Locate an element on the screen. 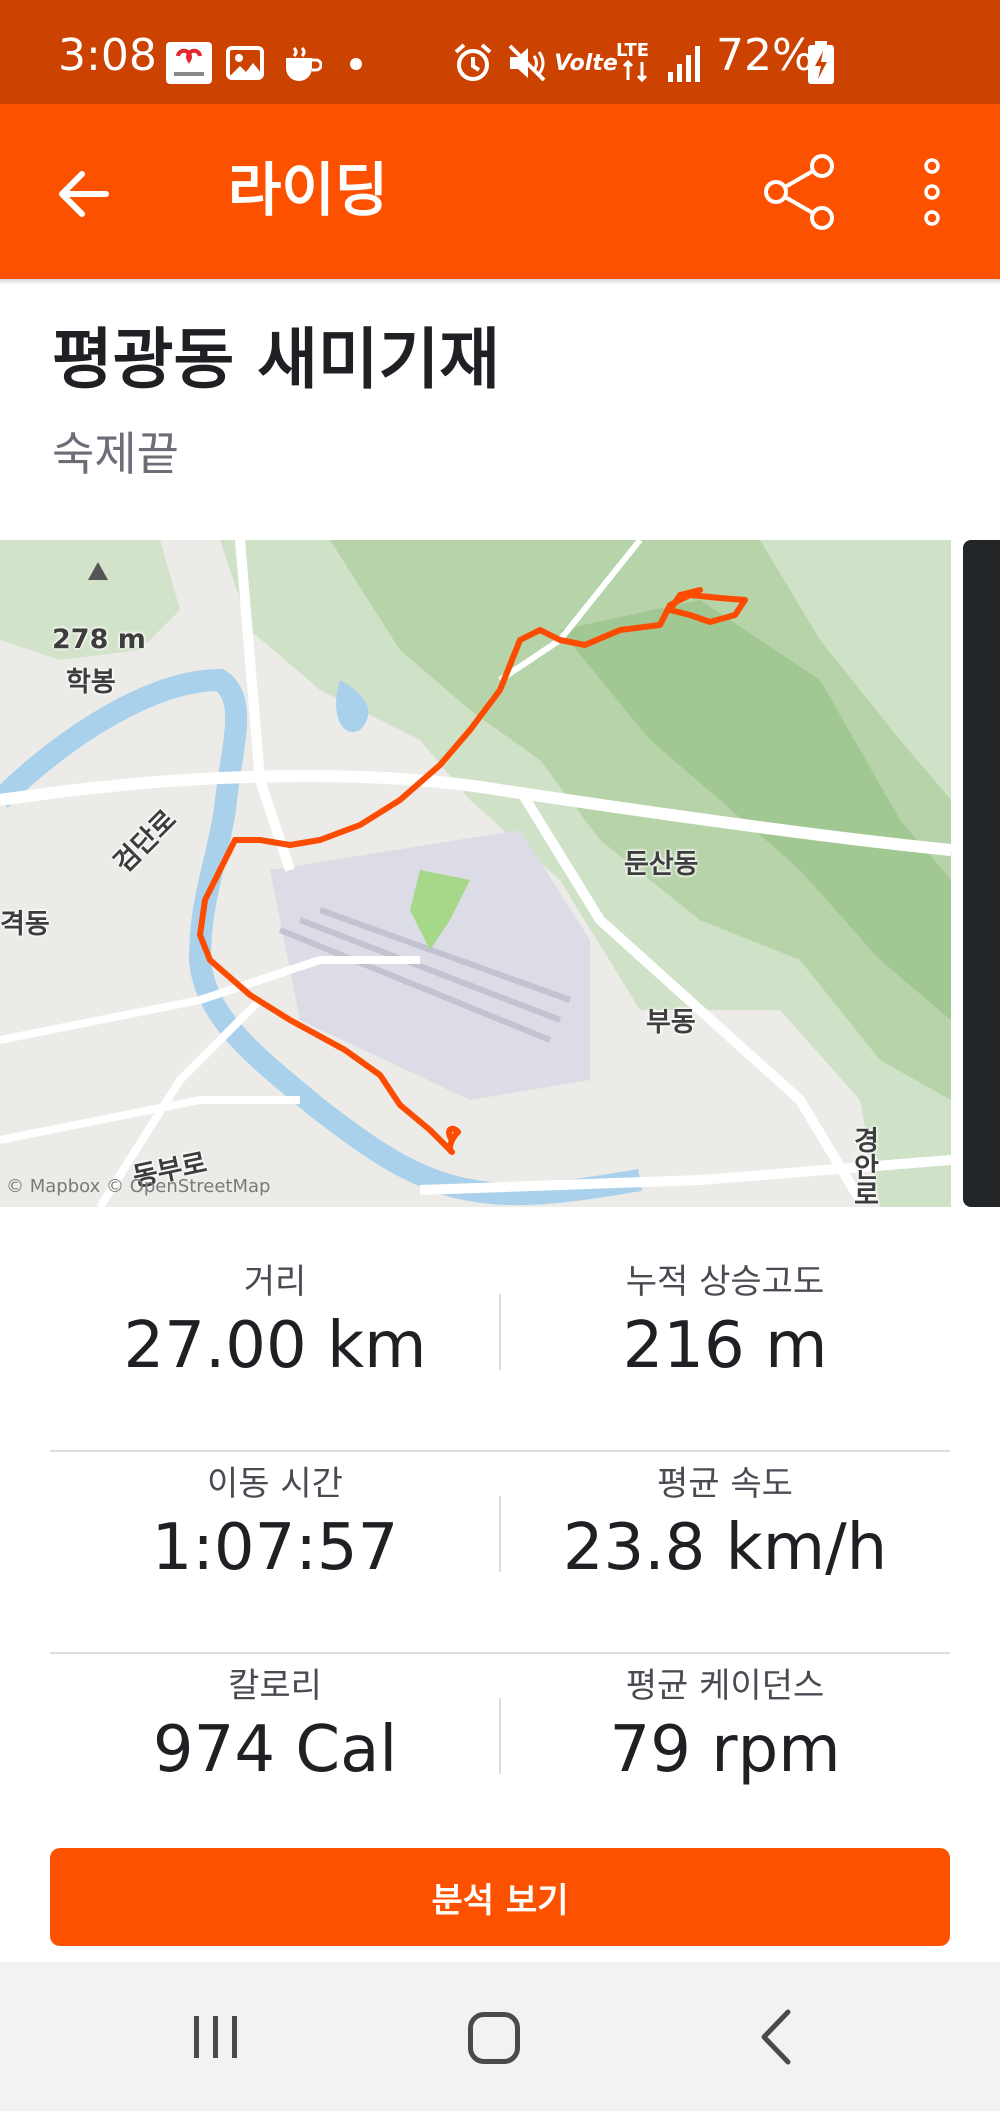 Image resolution: width=1000 pixels, height=2111 pixels. app-bar-shadow is located at coordinates (500, 282).